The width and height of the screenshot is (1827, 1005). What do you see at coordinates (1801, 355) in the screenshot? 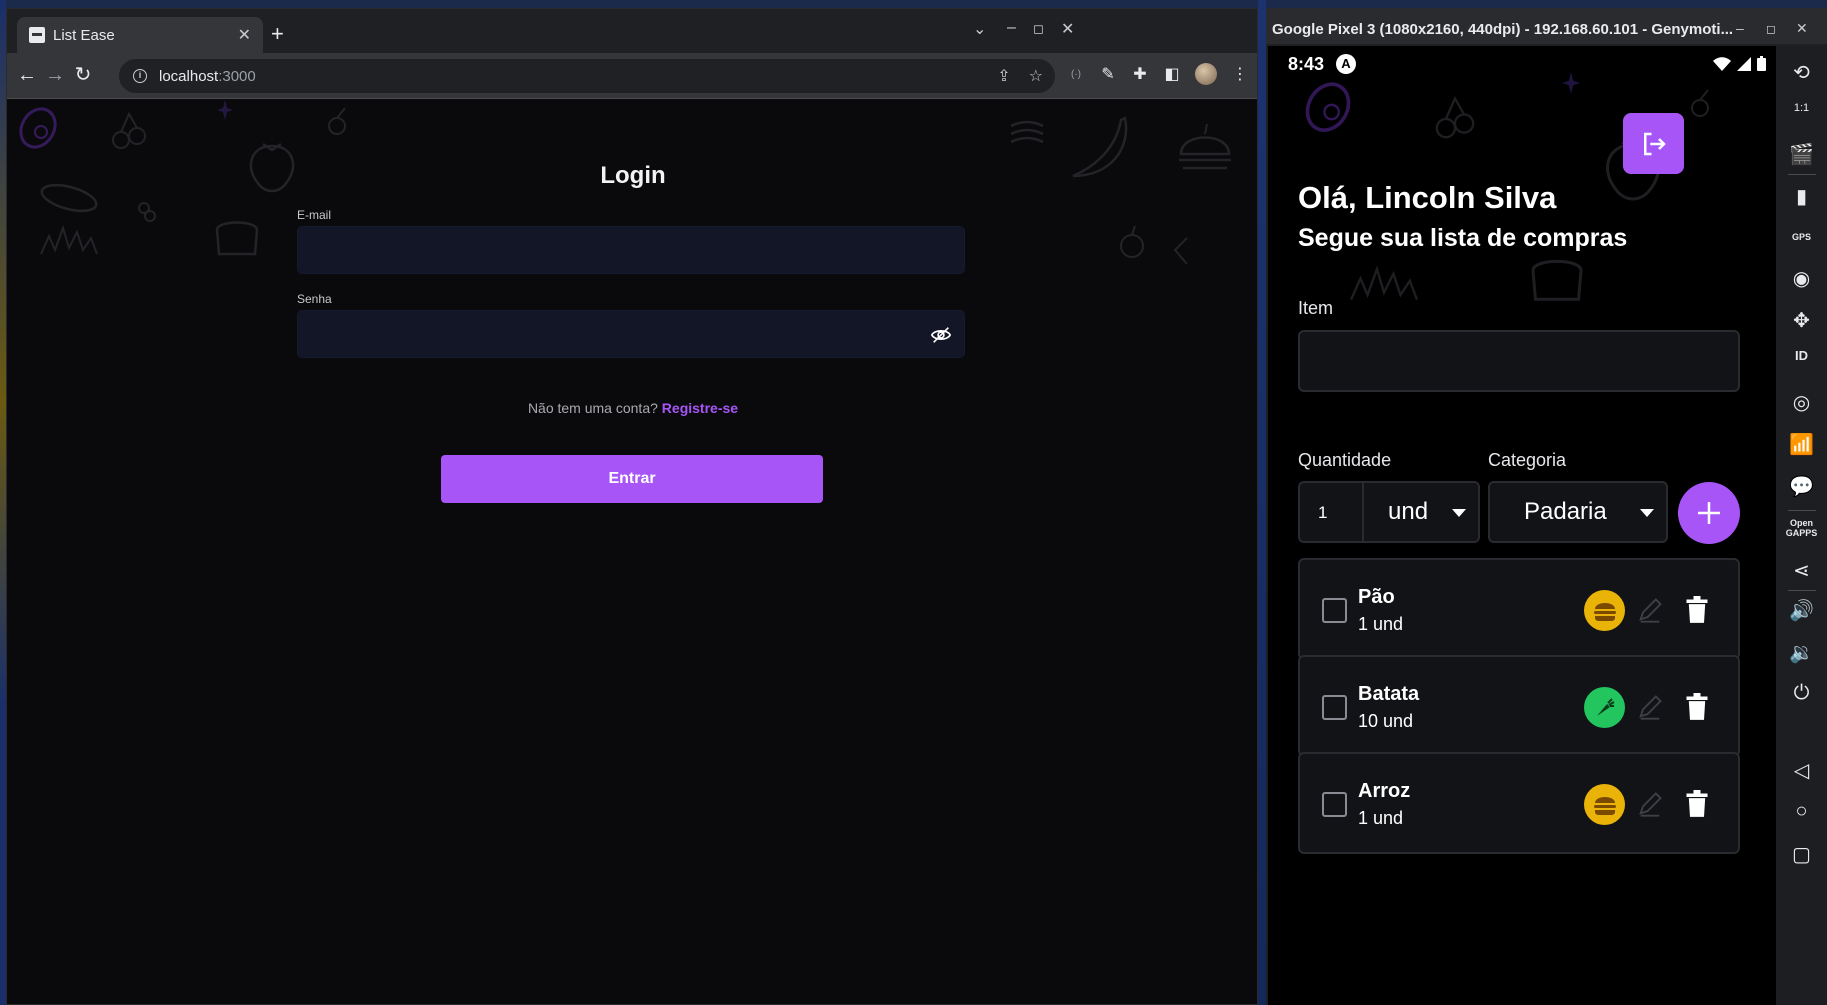
I see `device-id-icon: ID` at bounding box center [1801, 355].